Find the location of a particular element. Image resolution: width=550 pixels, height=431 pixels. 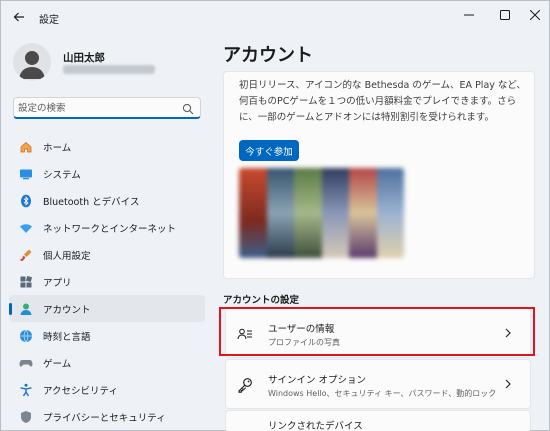

avatar is located at coordinates (32, 62).